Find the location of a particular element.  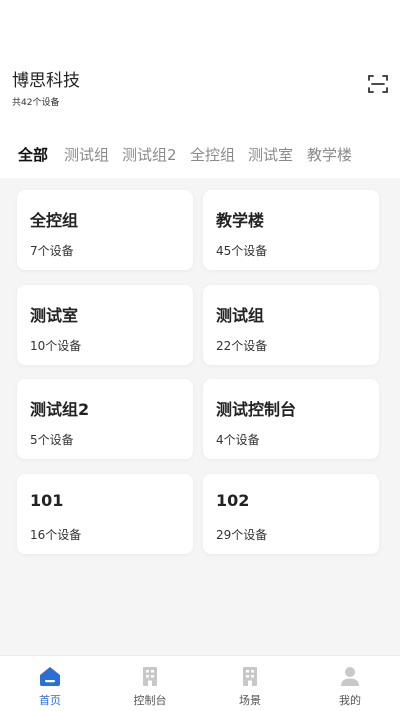

group-device-count: 22个设备 is located at coordinates (242, 346).